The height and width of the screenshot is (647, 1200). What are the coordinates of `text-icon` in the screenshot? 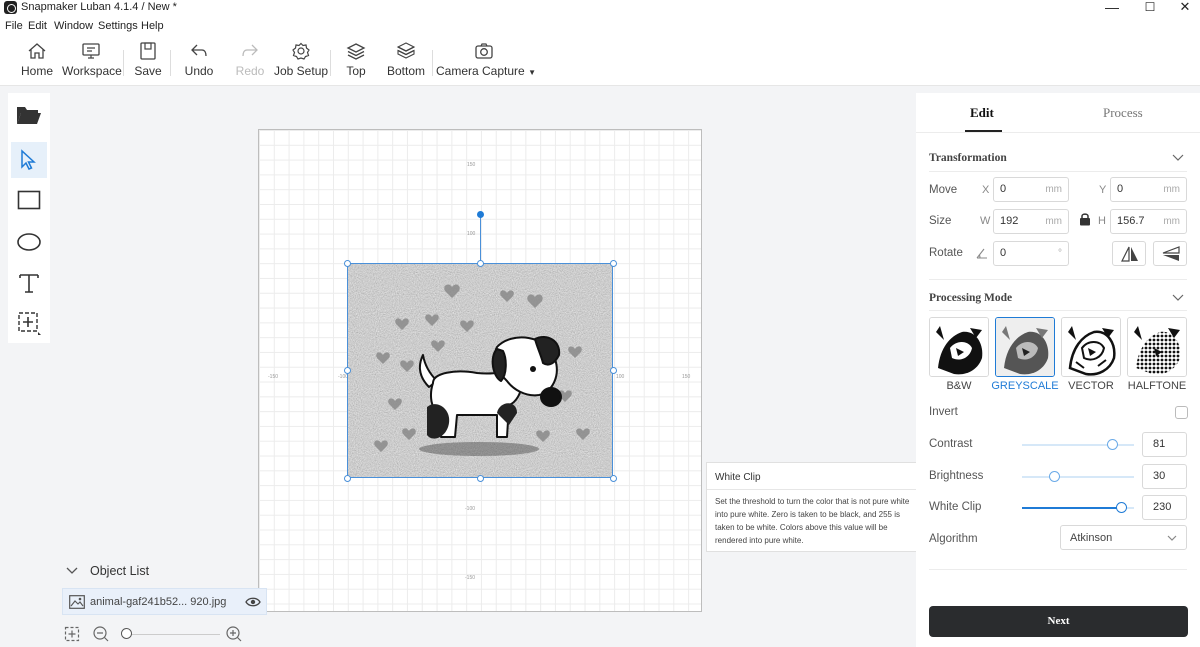 It's located at (29, 283).